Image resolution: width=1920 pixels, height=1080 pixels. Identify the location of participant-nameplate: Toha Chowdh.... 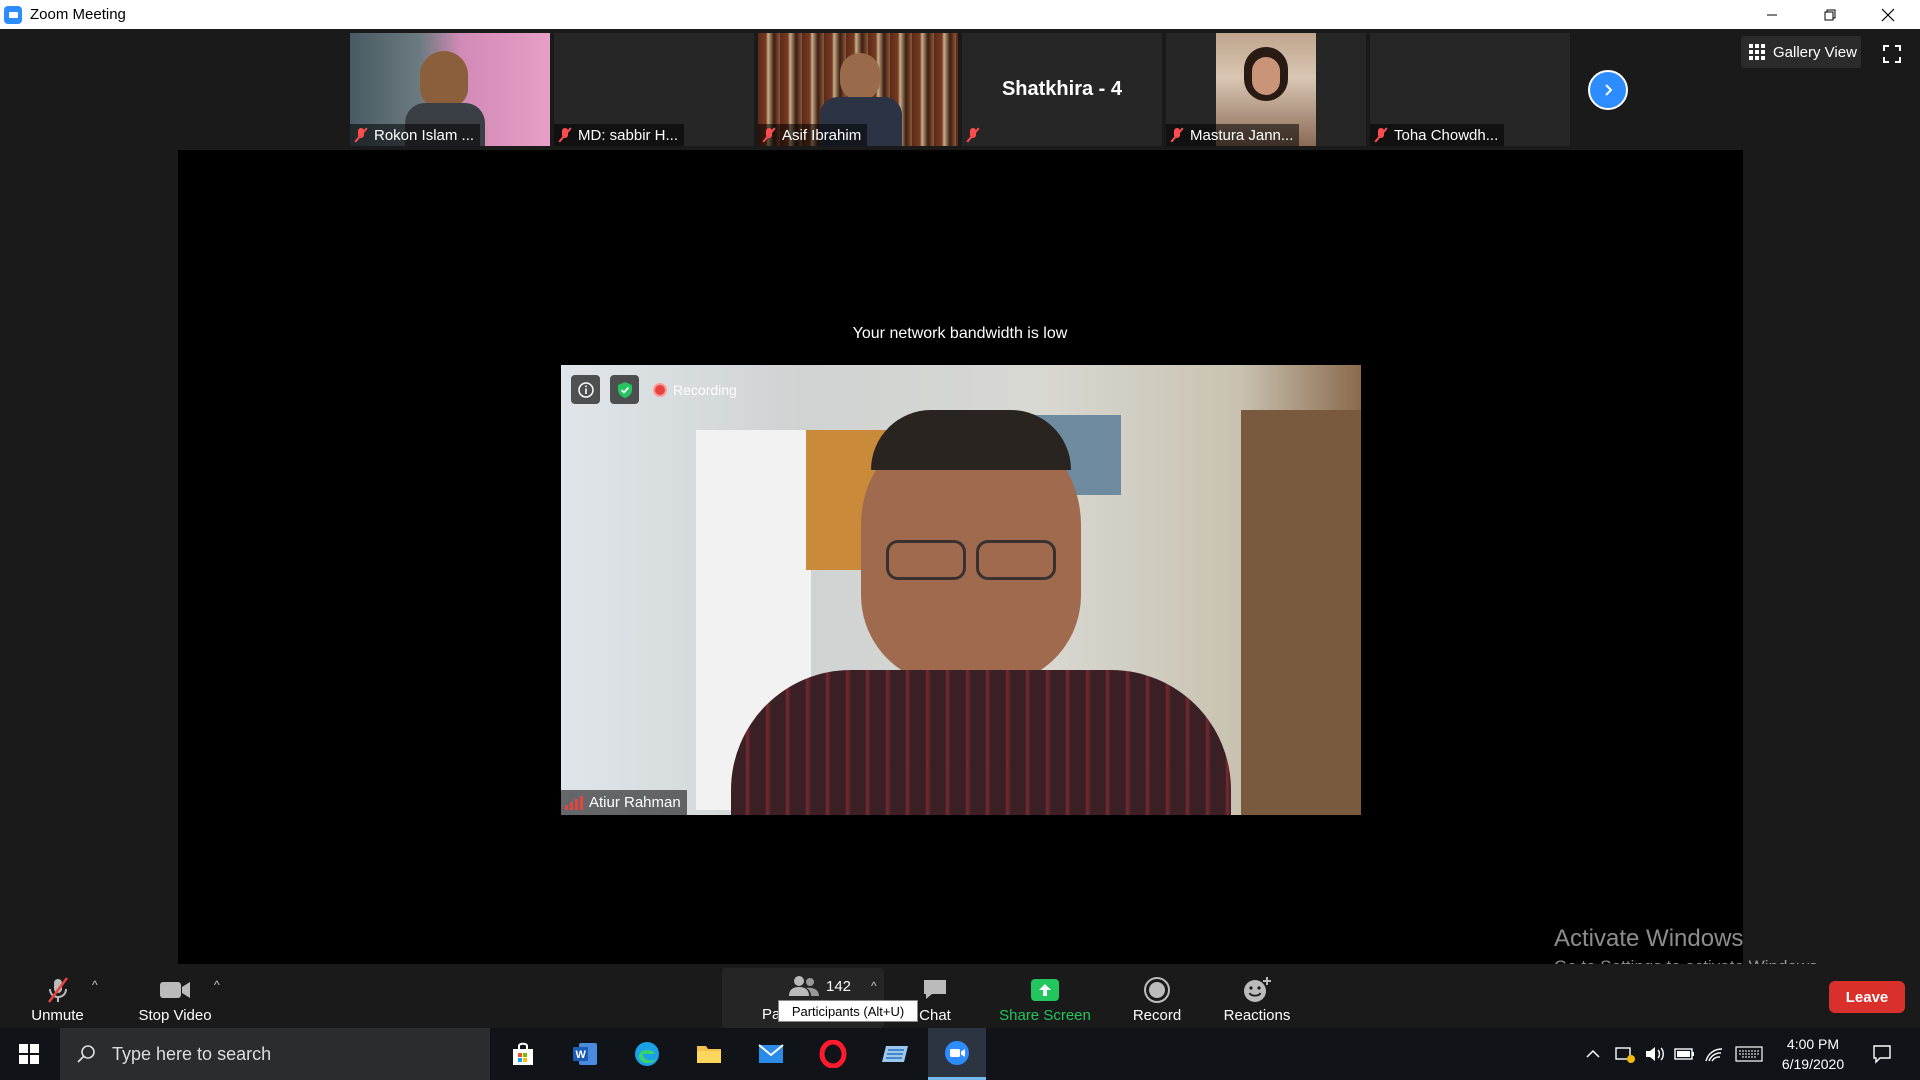
(1437, 135).